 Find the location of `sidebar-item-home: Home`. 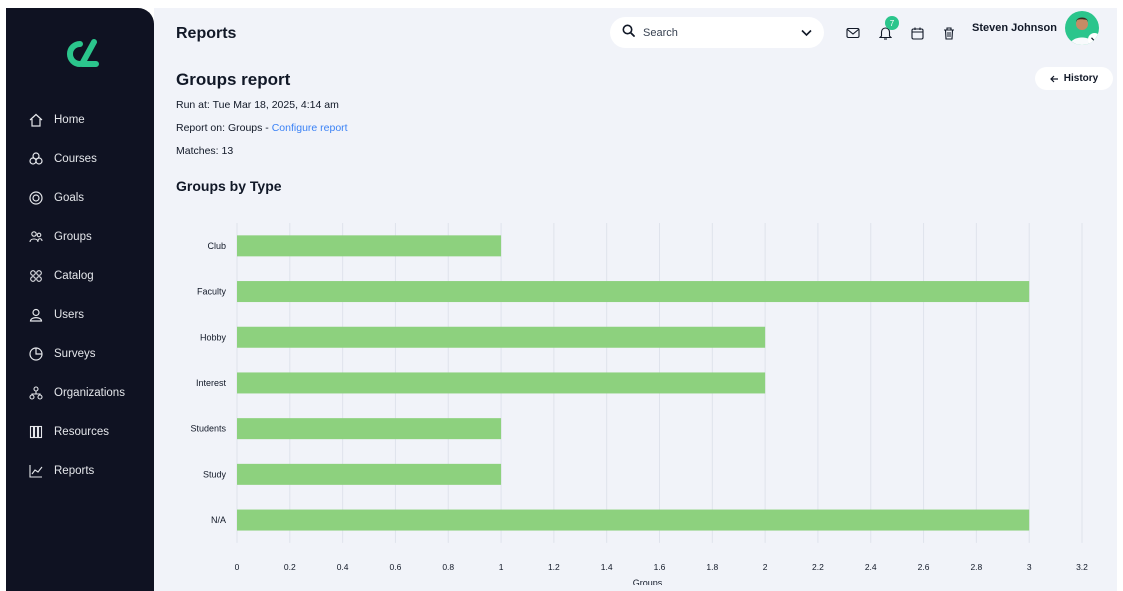

sidebar-item-home: Home is located at coordinates (80, 119).